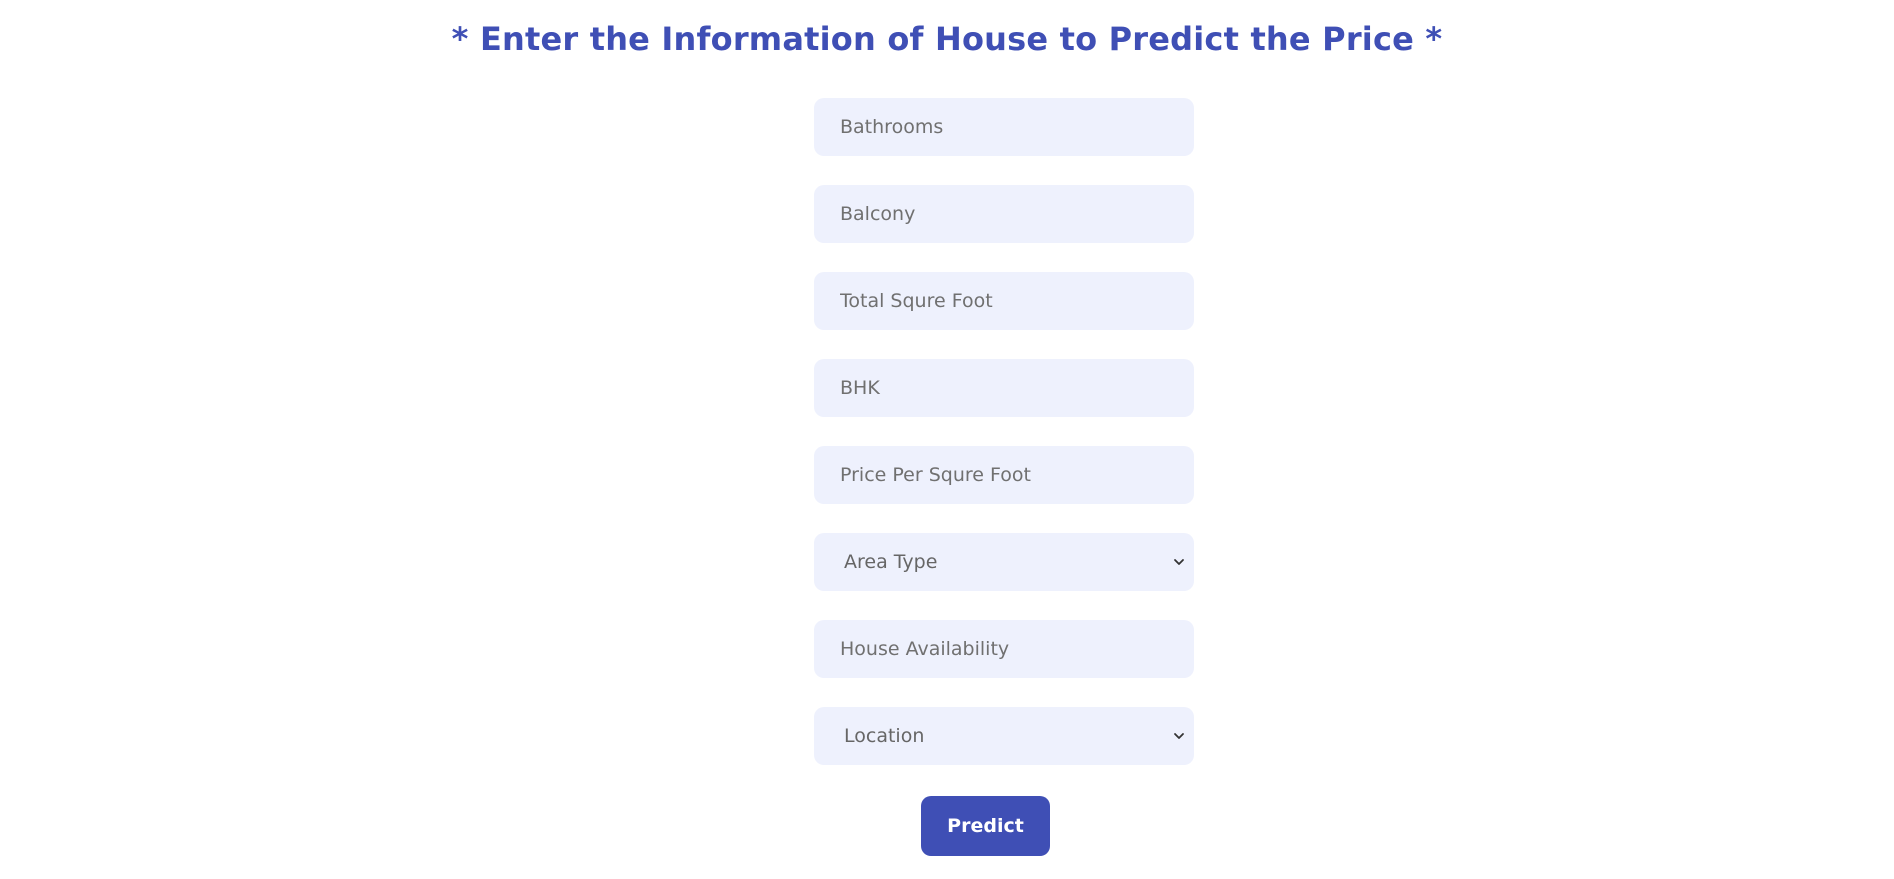  Describe the element at coordinates (1004, 127) in the screenshot. I see `bathrooms-input` at that location.